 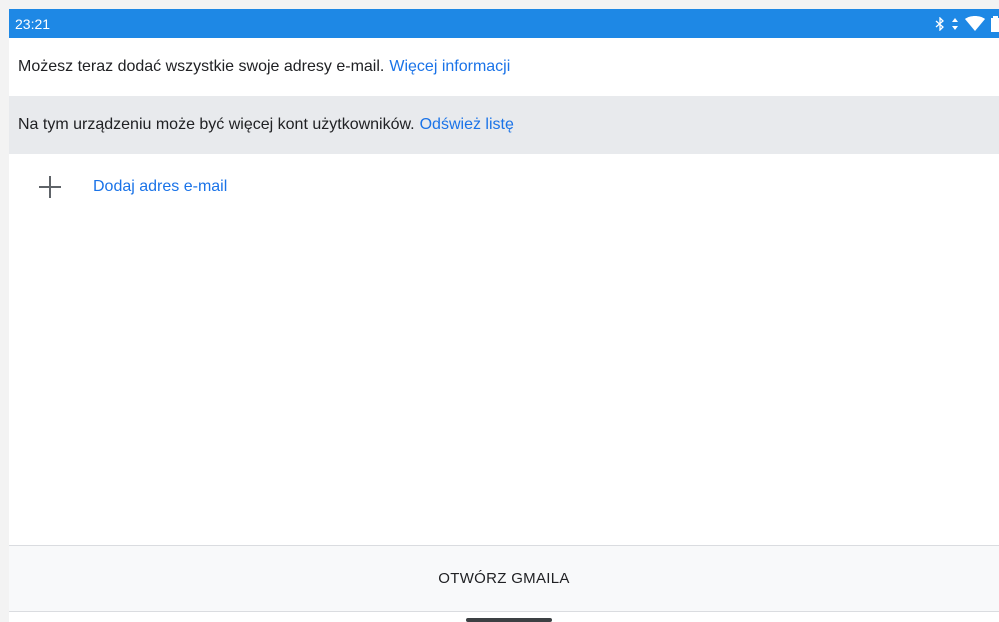 I want to click on bluetooth-icon, so click(x=940, y=23).